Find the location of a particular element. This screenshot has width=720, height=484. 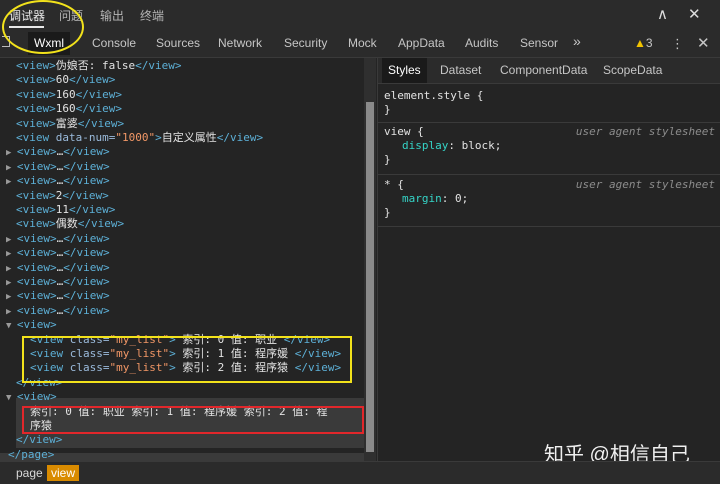

tab-appdata: AppData is located at coordinates (421, 43).